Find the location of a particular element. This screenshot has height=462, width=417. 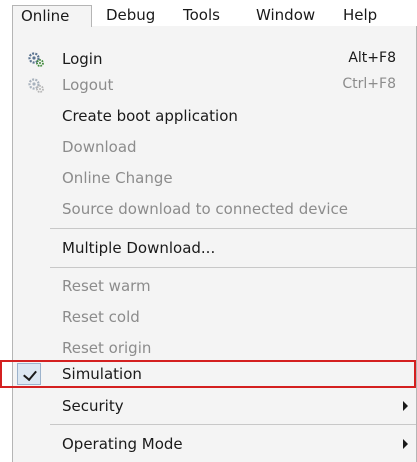

menu-item-login: Login Alt+F8 is located at coordinates (214, 59).